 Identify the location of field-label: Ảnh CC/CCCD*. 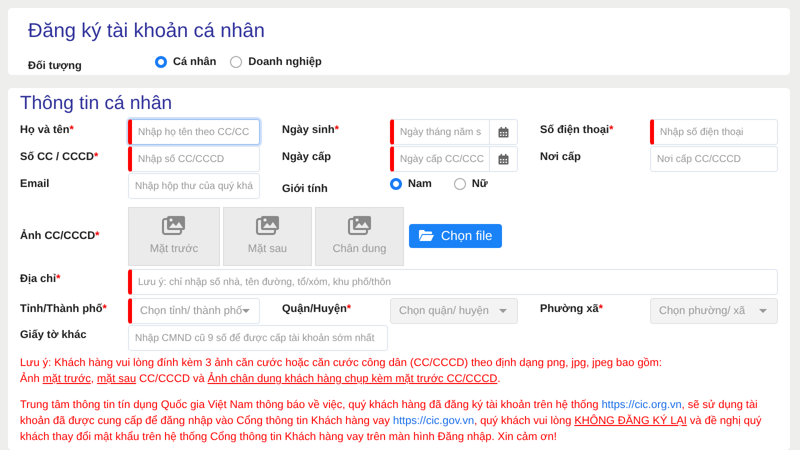
(60, 236).